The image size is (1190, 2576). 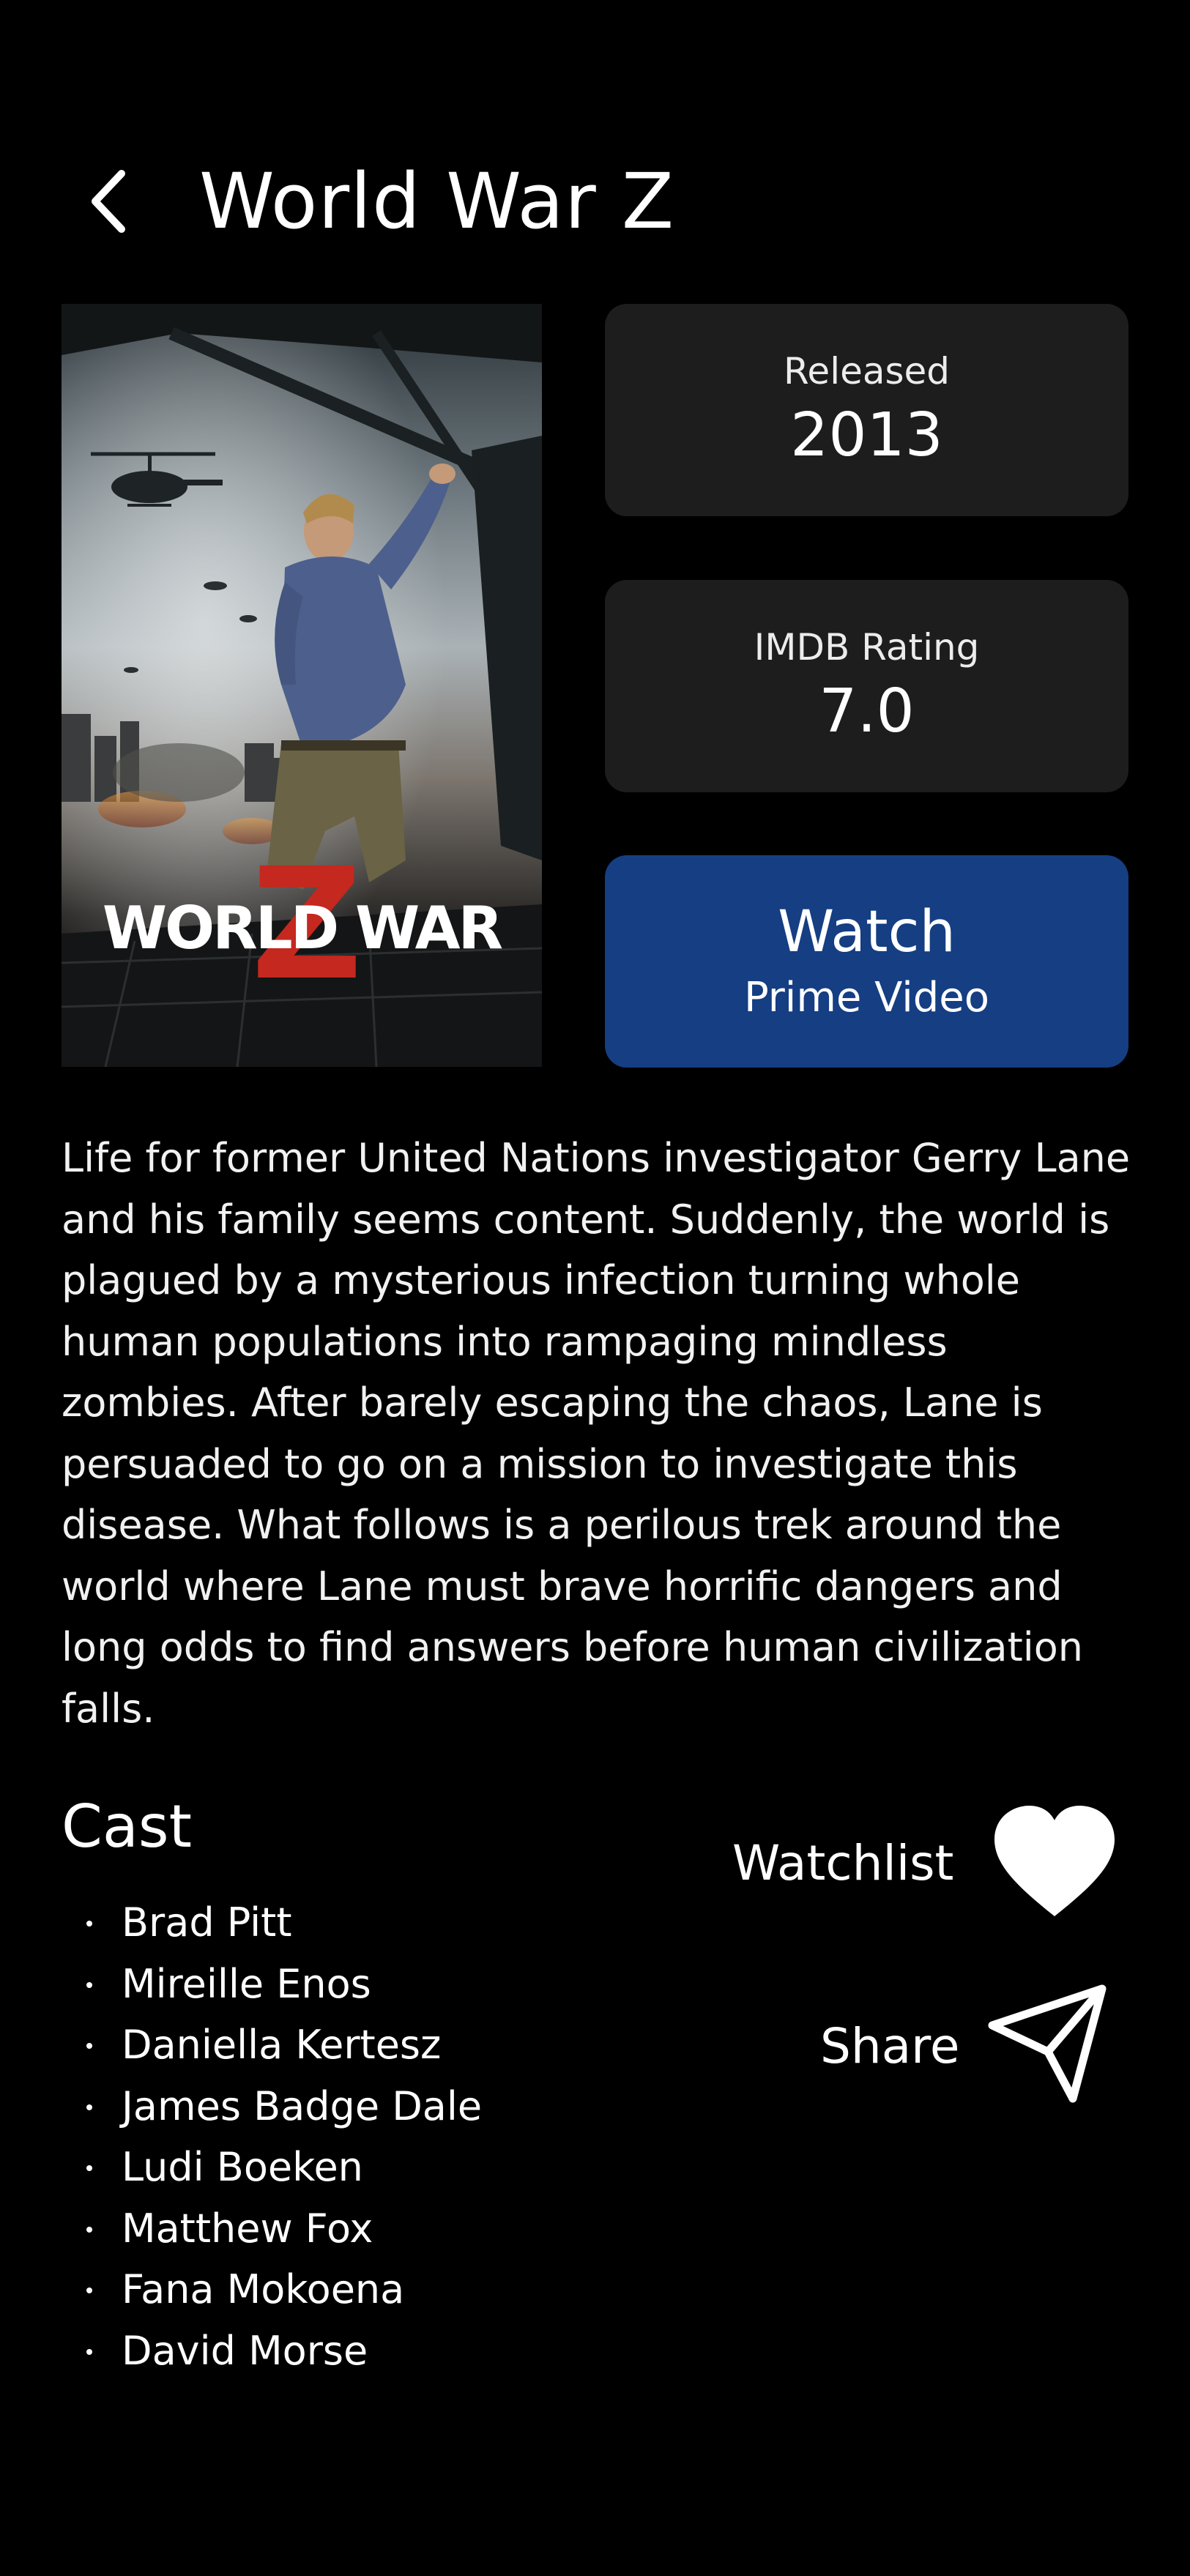 What do you see at coordinates (867, 997) in the screenshot?
I see `watch-provider: Prime Video` at bounding box center [867, 997].